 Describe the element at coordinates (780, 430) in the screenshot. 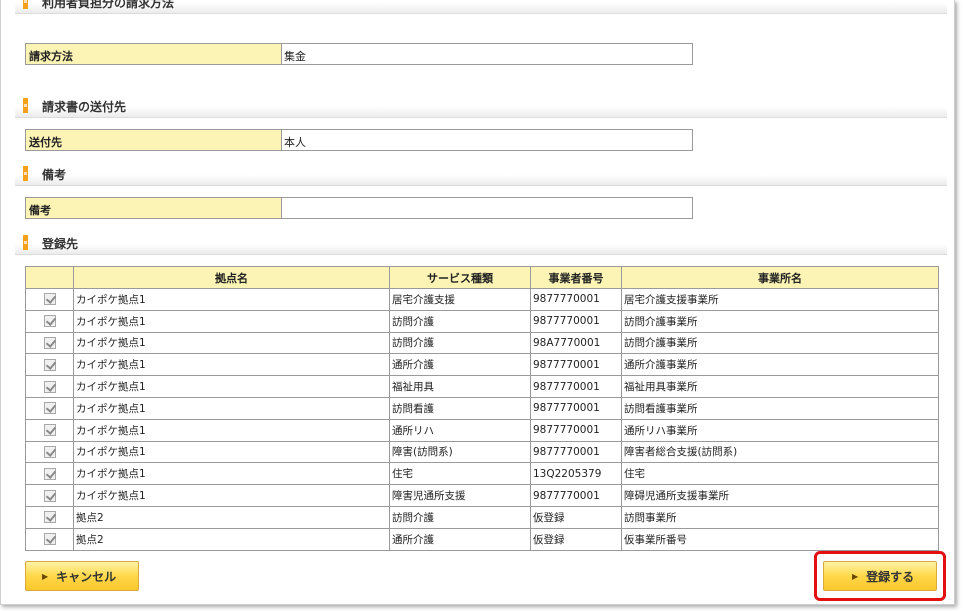

I see `office-name-cell: 通所リハ事業所` at that location.